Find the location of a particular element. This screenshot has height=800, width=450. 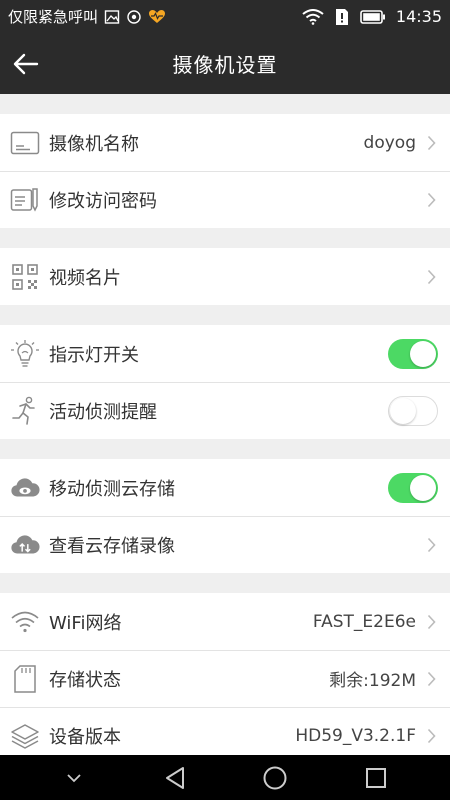

settings-row: 修改访问密码 is located at coordinates (225, 199).